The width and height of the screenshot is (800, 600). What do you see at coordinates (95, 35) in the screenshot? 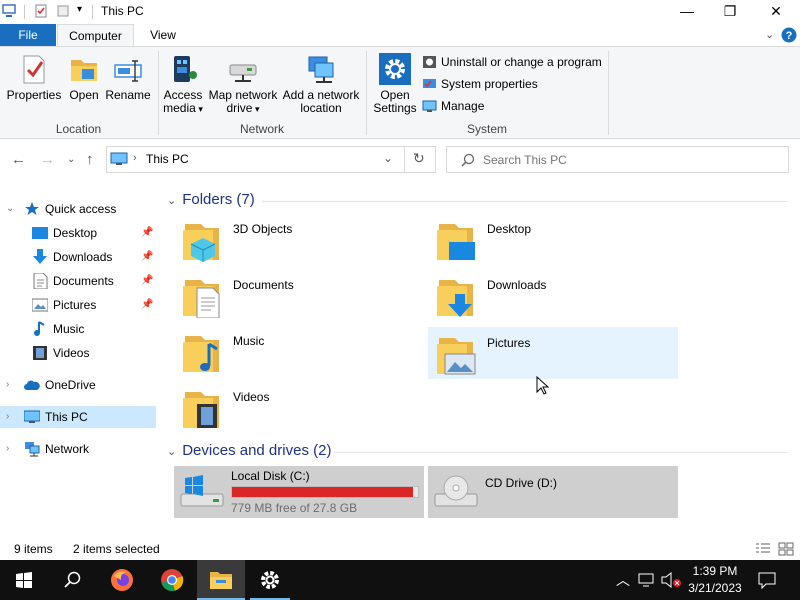
I see `tab-computer: Computer` at bounding box center [95, 35].